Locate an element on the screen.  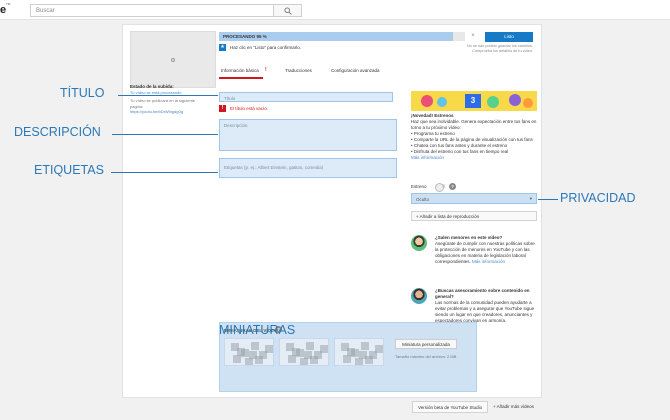
video-preview is located at coordinates (173, 59).